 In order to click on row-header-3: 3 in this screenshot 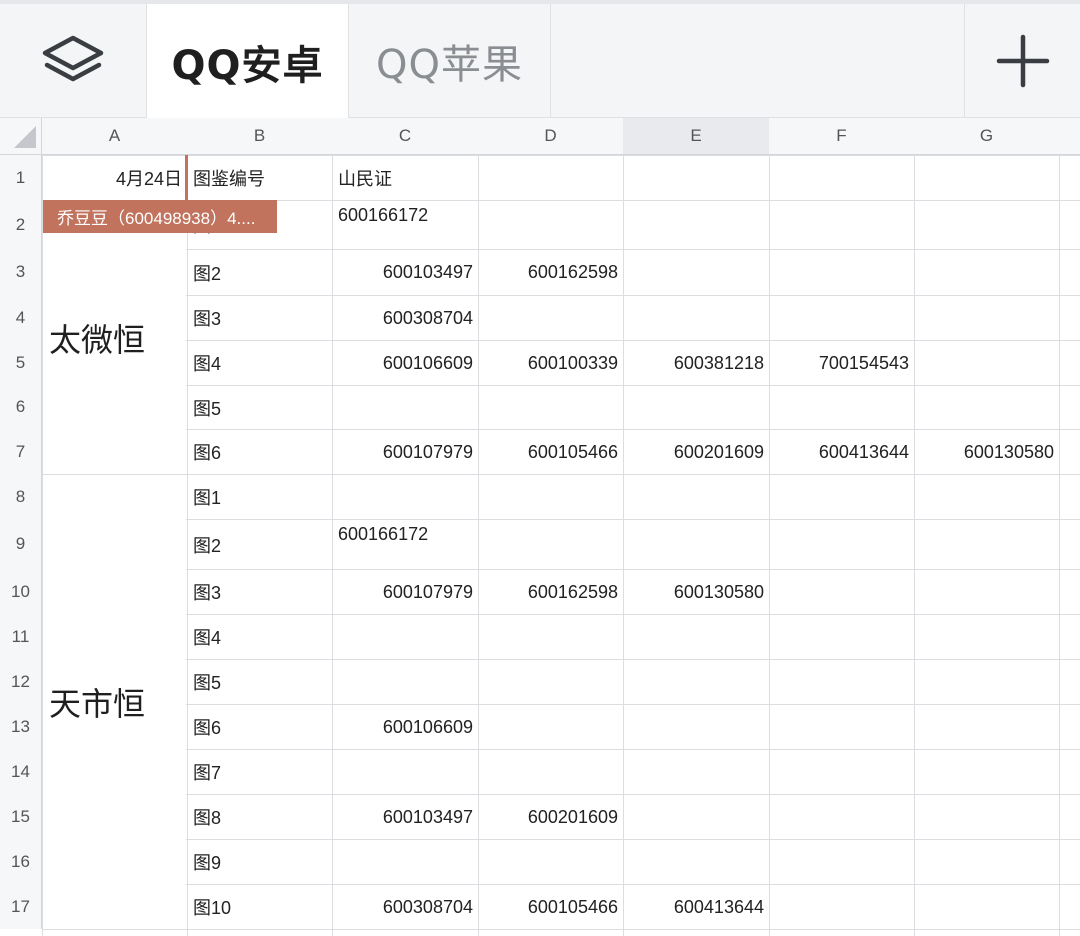, I will do `click(21, 272)`.